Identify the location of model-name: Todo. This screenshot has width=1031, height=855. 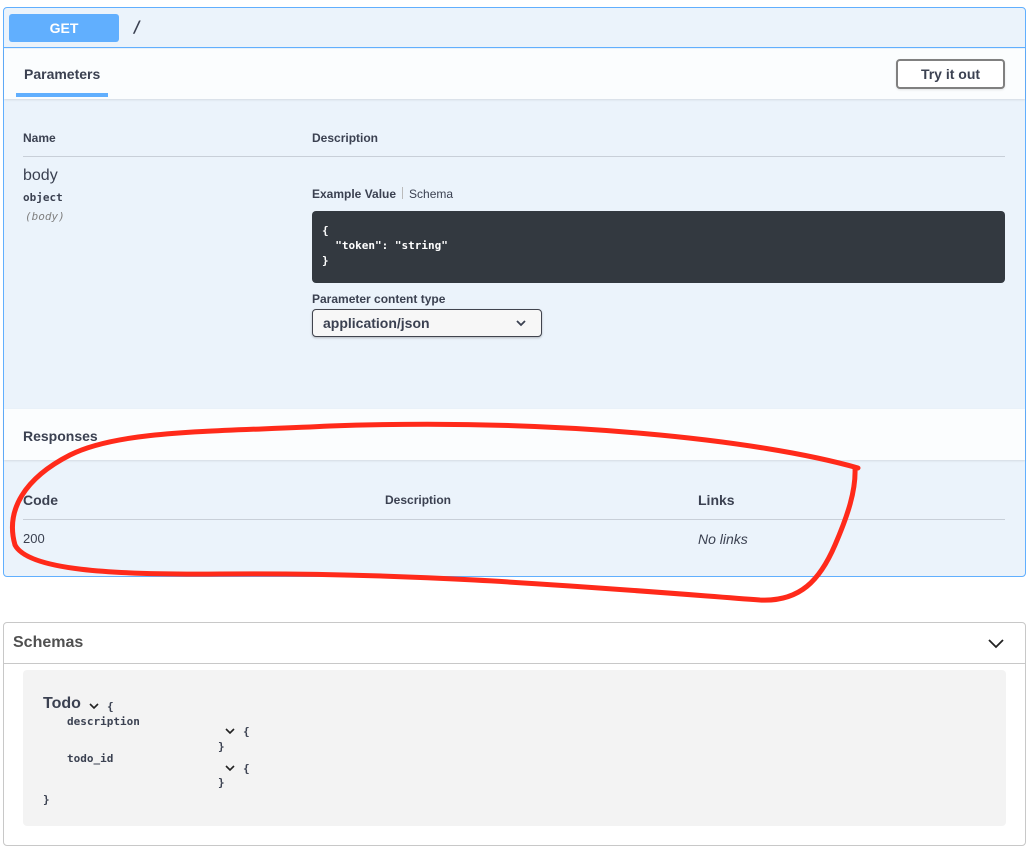
(62, 704).